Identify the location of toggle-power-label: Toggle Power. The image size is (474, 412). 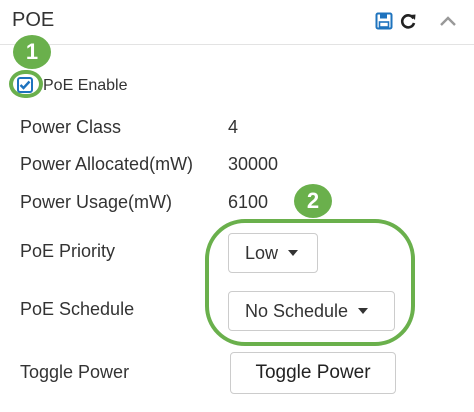
(75, 372).